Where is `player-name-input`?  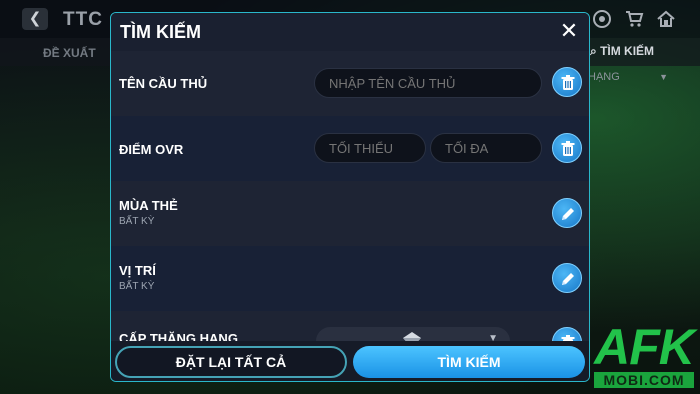
player-name-input is located at coordinates (428, 83).